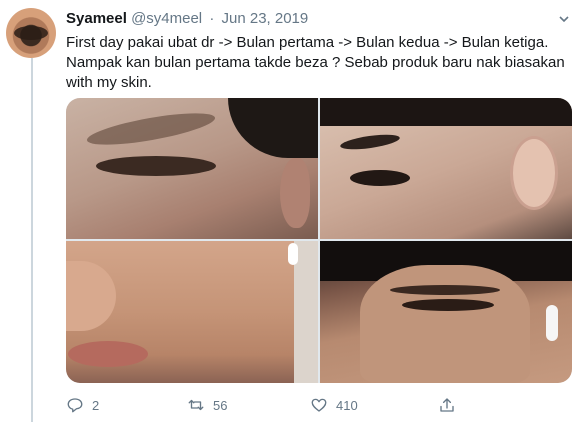  Describe the element at coordinates (207, 405) in the screenshot. I see `retweet-button: 56` at that location.